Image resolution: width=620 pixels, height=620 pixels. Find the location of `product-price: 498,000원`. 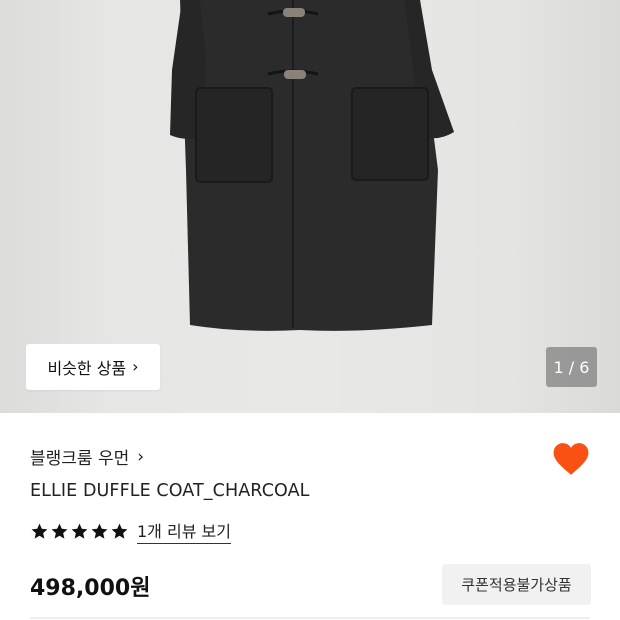

product-price: 498,000원 is located at coordinates (90, 588).